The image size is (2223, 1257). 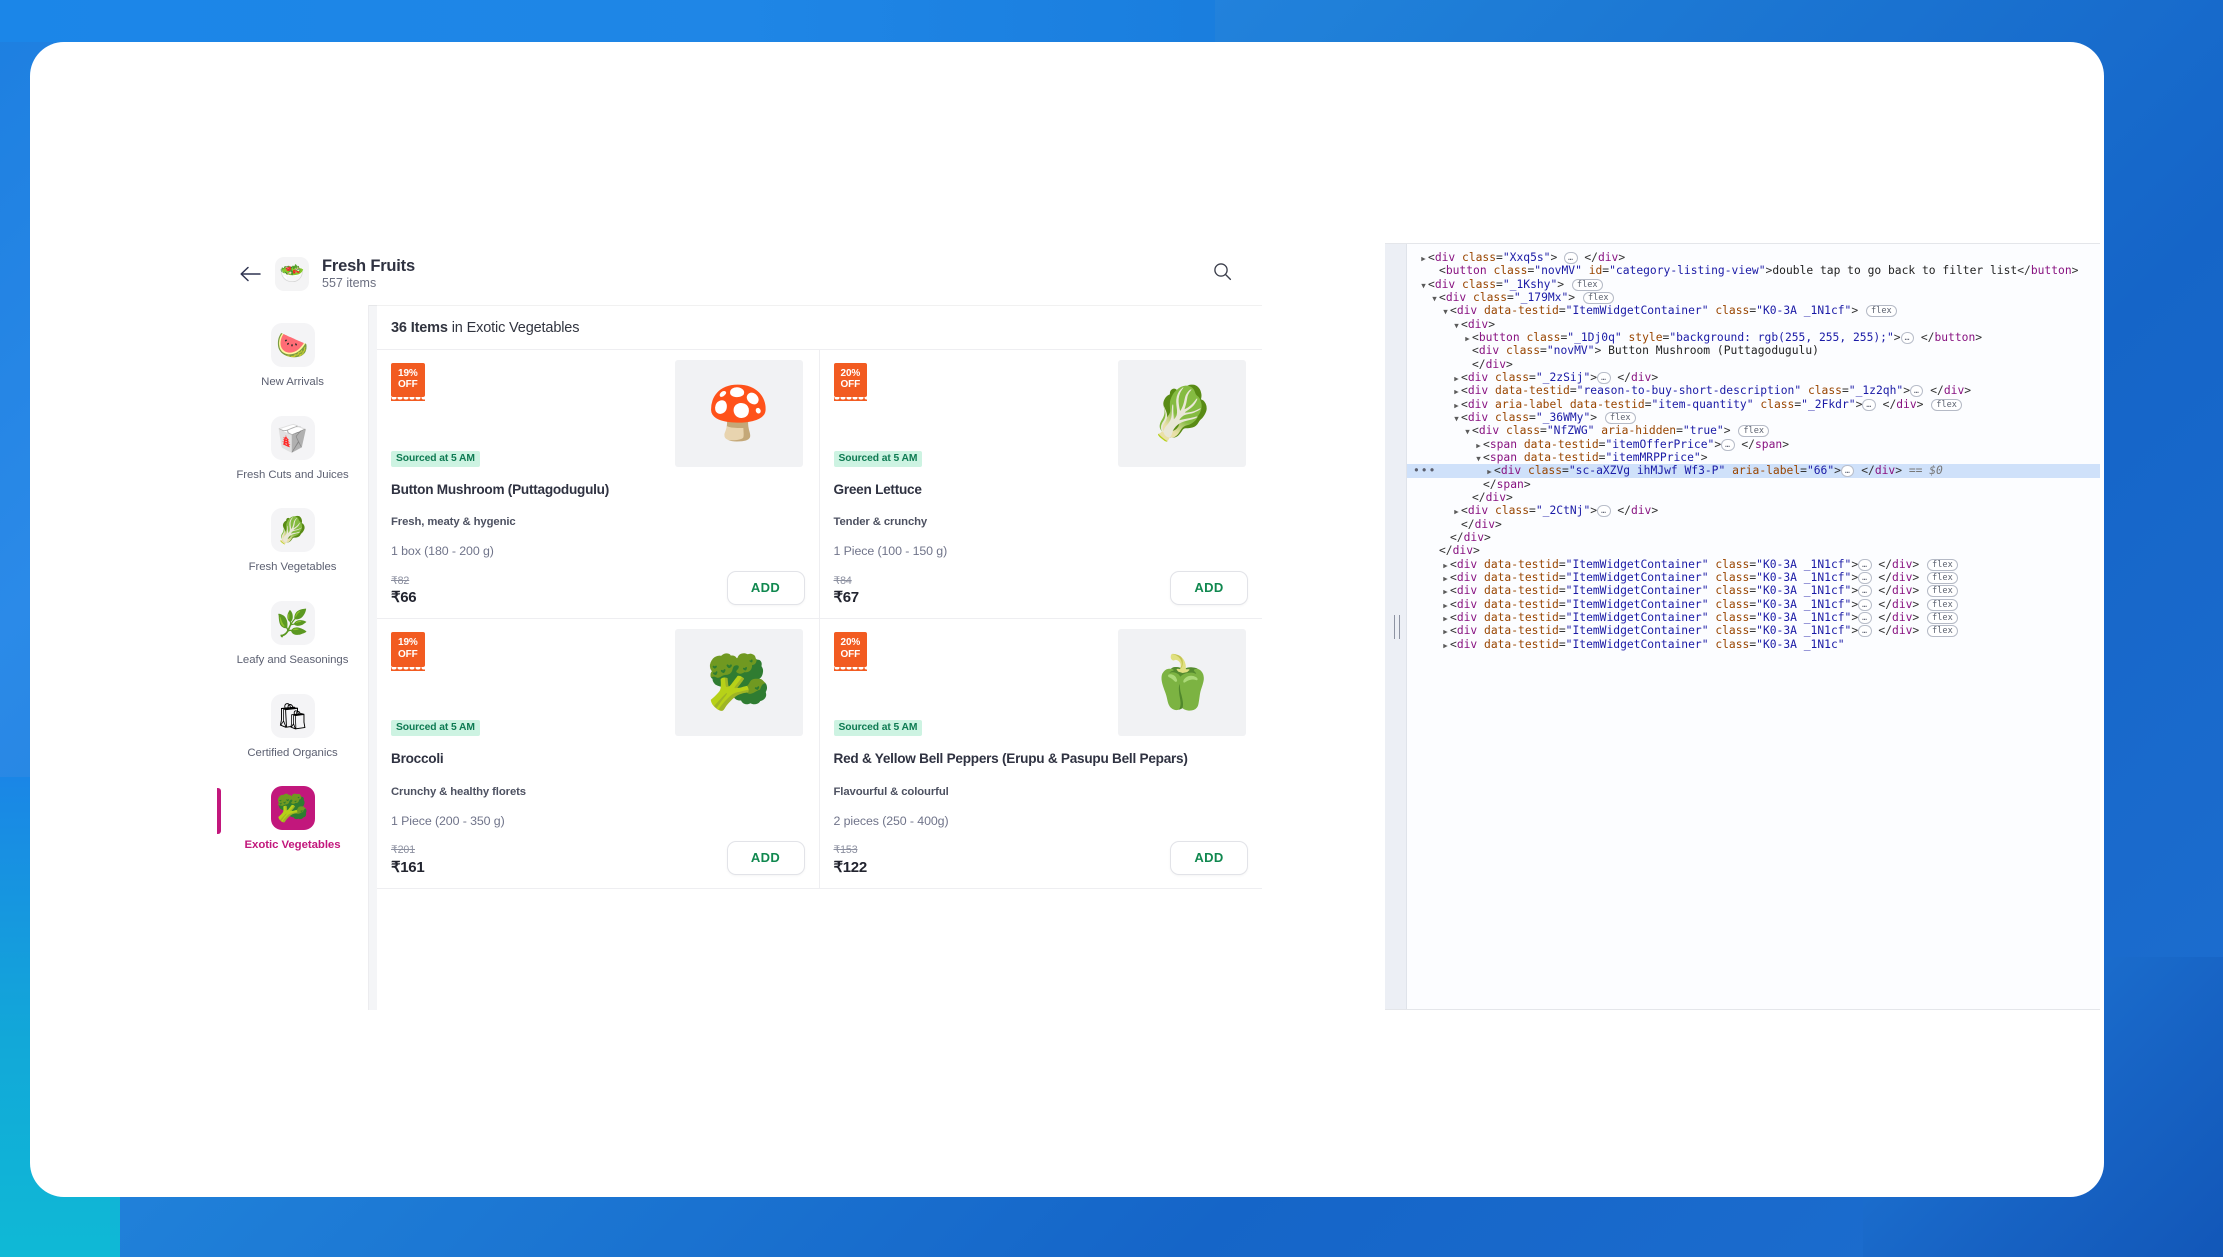 What do you see at coordinates (1424, 470) in the screenshot?
I see `node-menu-icon: •••` at bounding box center [1424, 470].